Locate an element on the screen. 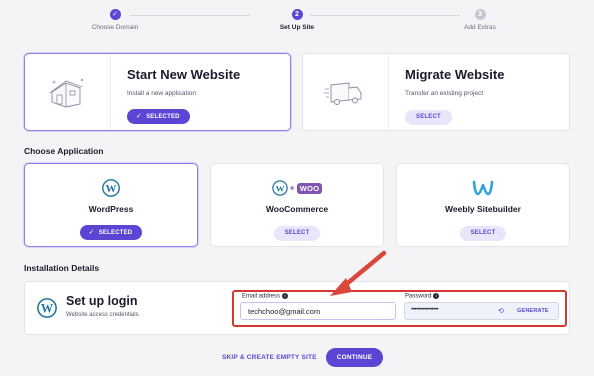 This screenshot has width=594, height=376. generate-password-button: GENERATE is located at coordinates (533, 311).